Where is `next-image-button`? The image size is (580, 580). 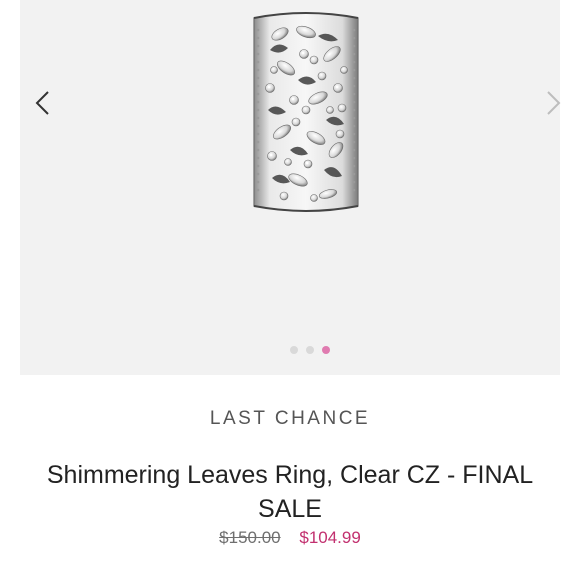
next-image-button is located at coordinates (555, 103).